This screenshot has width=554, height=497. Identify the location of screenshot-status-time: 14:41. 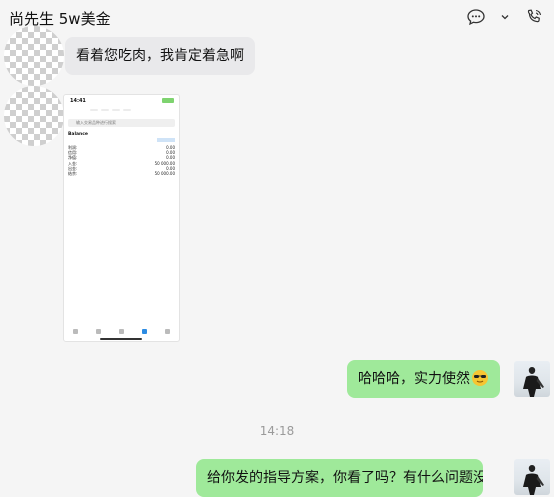
(78, 101).